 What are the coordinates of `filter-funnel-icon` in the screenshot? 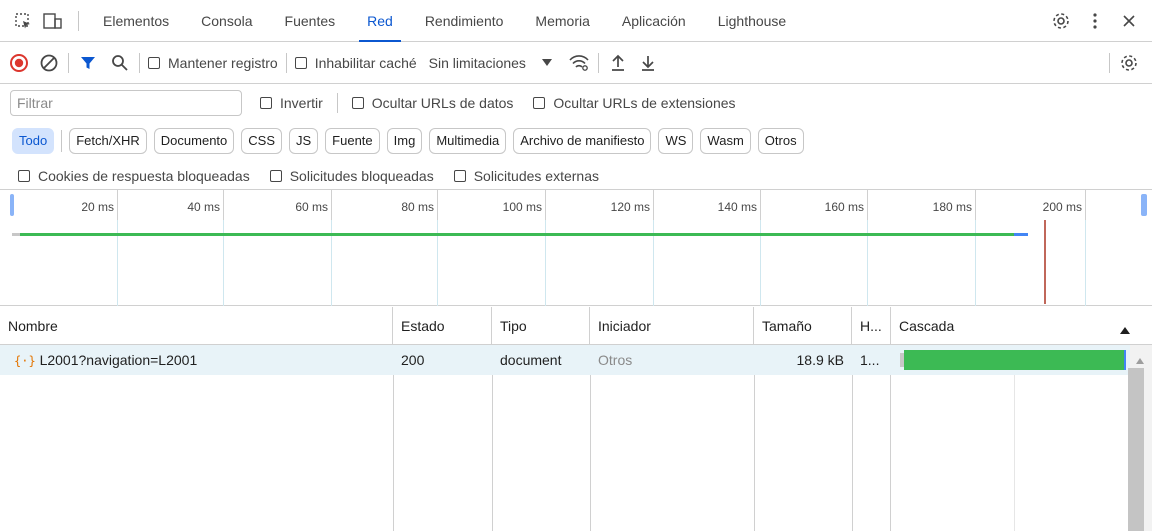 It's located at (88, 63).